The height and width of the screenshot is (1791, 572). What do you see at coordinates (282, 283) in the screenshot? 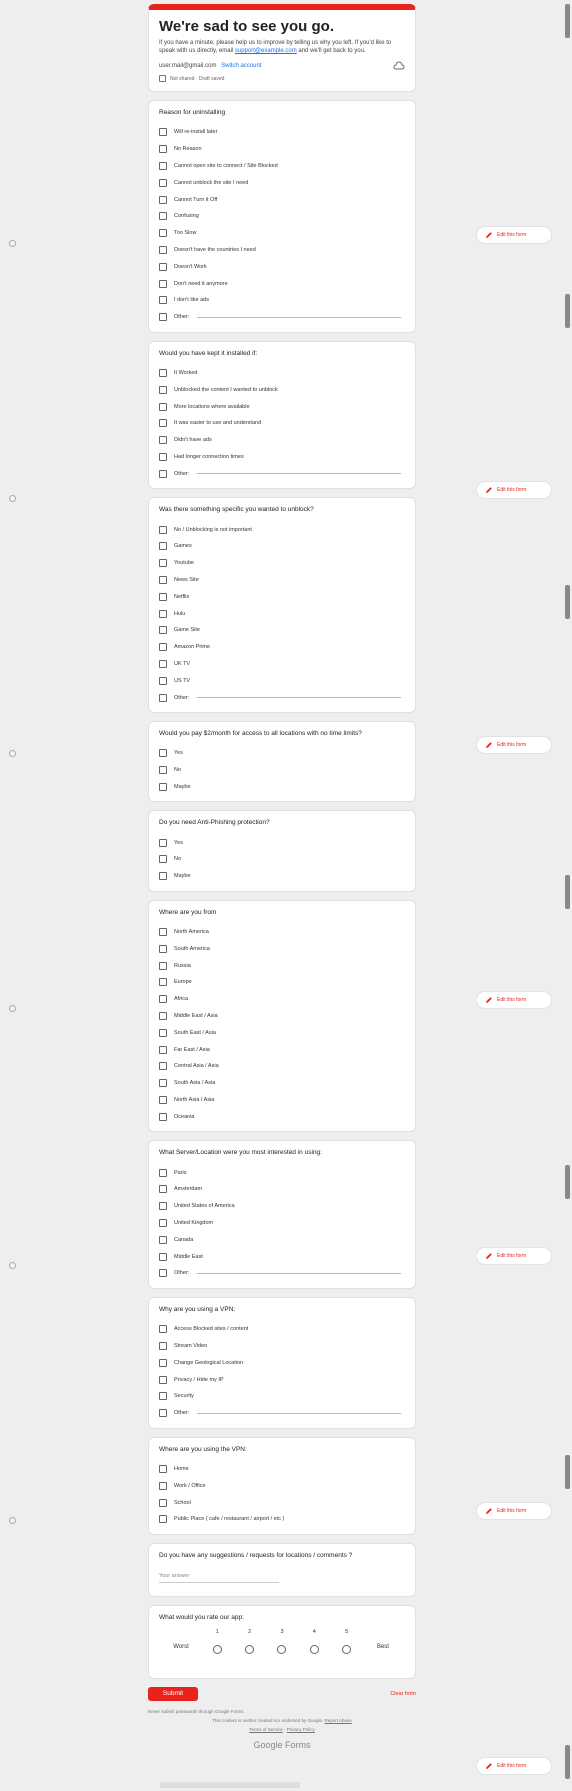
I see `checkbox-option: Don't need it anymore` at bounding box center [282, 283].